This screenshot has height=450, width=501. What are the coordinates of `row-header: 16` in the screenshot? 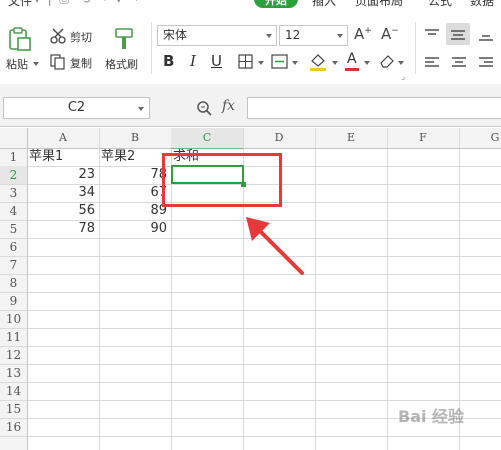 It's located at (13, 427).